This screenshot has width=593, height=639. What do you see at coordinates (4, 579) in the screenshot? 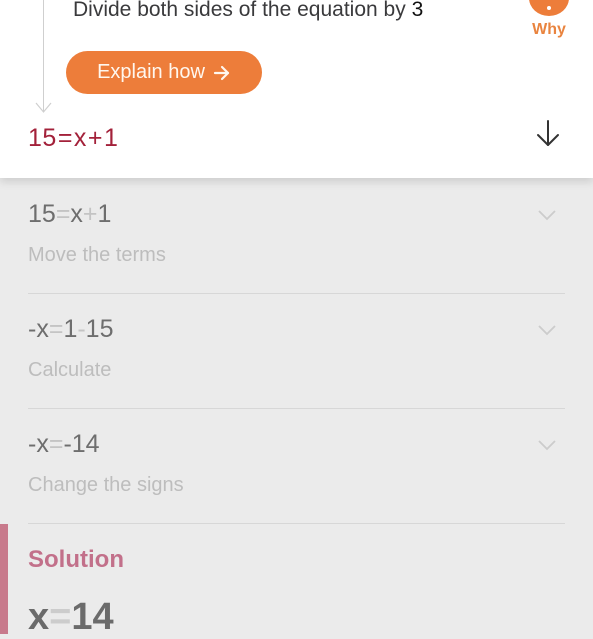
I see `solution-accent-bar` at bounding box center [4, 579].